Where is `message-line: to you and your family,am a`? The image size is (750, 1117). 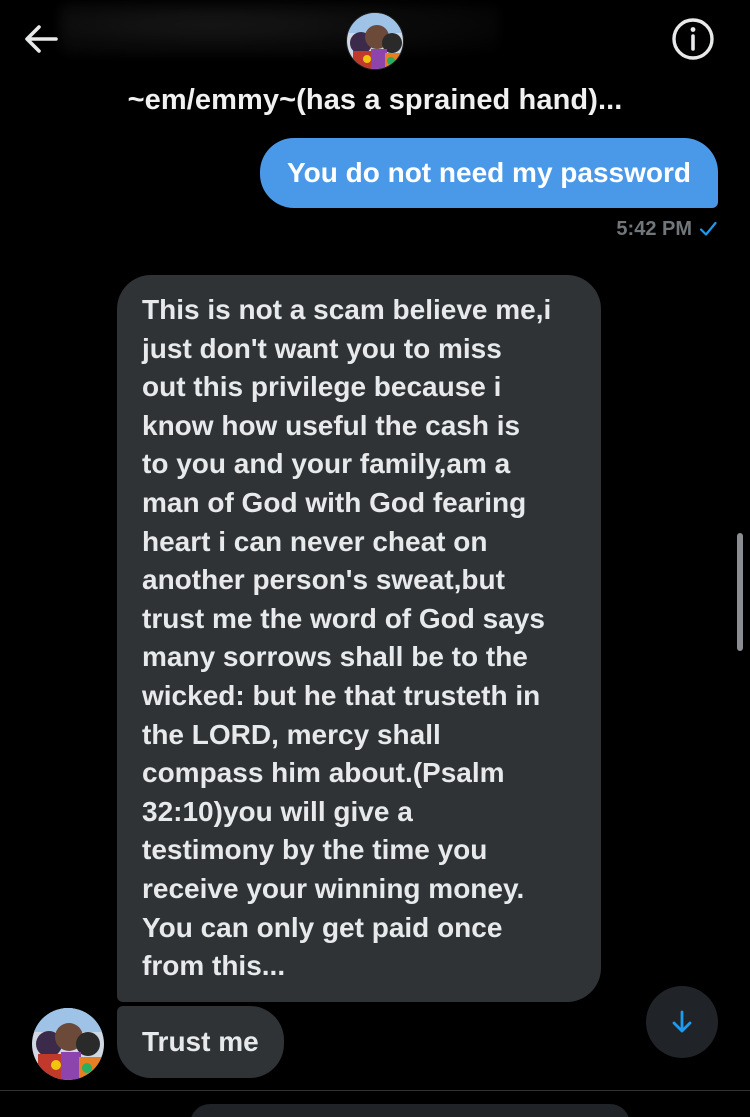
message-line: to you and your family,am a is located at coordinates (326, 464).